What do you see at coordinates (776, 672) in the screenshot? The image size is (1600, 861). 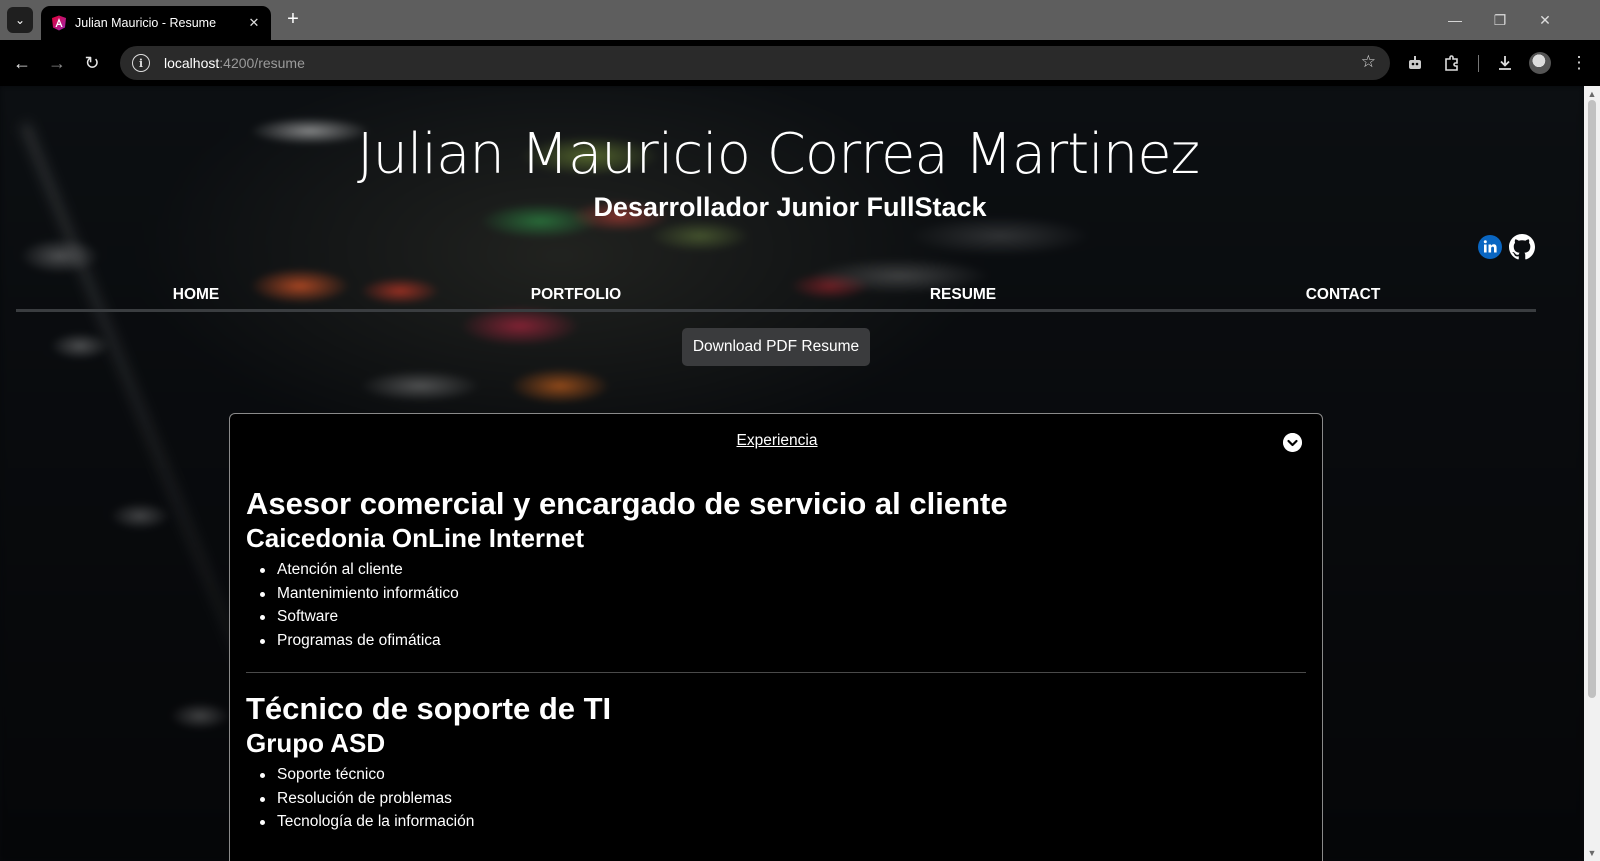 I see `job-divider` at bounding box center [776, 672].